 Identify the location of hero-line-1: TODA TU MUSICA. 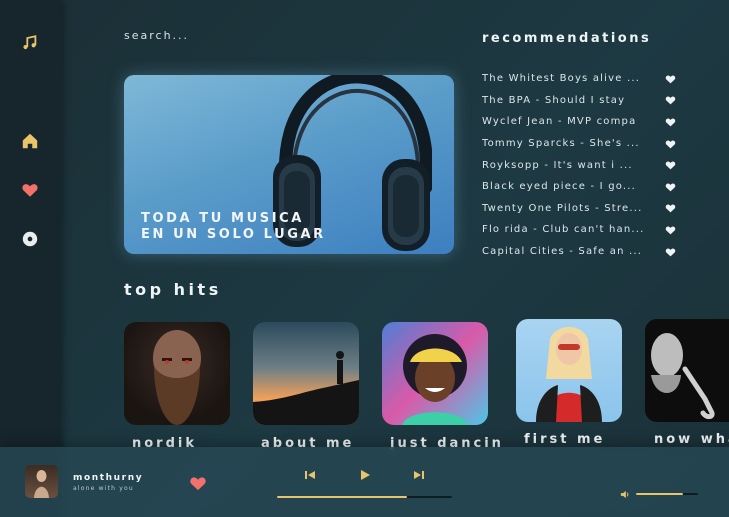
(222, 218).